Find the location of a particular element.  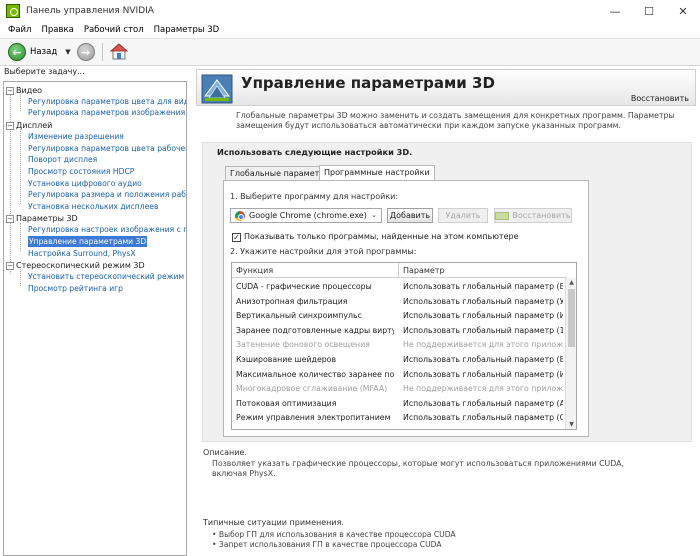

title-bar: Панель управления NVIDIA — ☐ ✕ is located at coordinates (350, 11).